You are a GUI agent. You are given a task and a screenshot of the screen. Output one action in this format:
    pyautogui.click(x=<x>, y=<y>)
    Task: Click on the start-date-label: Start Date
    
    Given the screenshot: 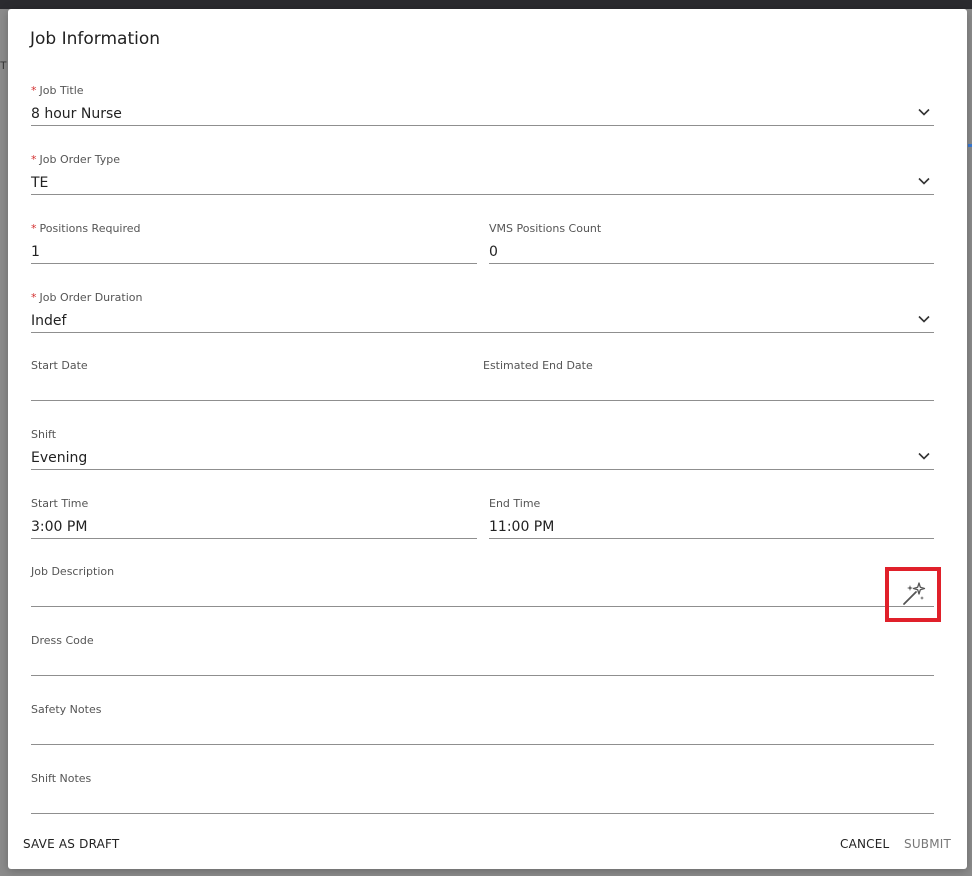 What is the action you would take?
    pyautogui.click(x=59, y=365)
    